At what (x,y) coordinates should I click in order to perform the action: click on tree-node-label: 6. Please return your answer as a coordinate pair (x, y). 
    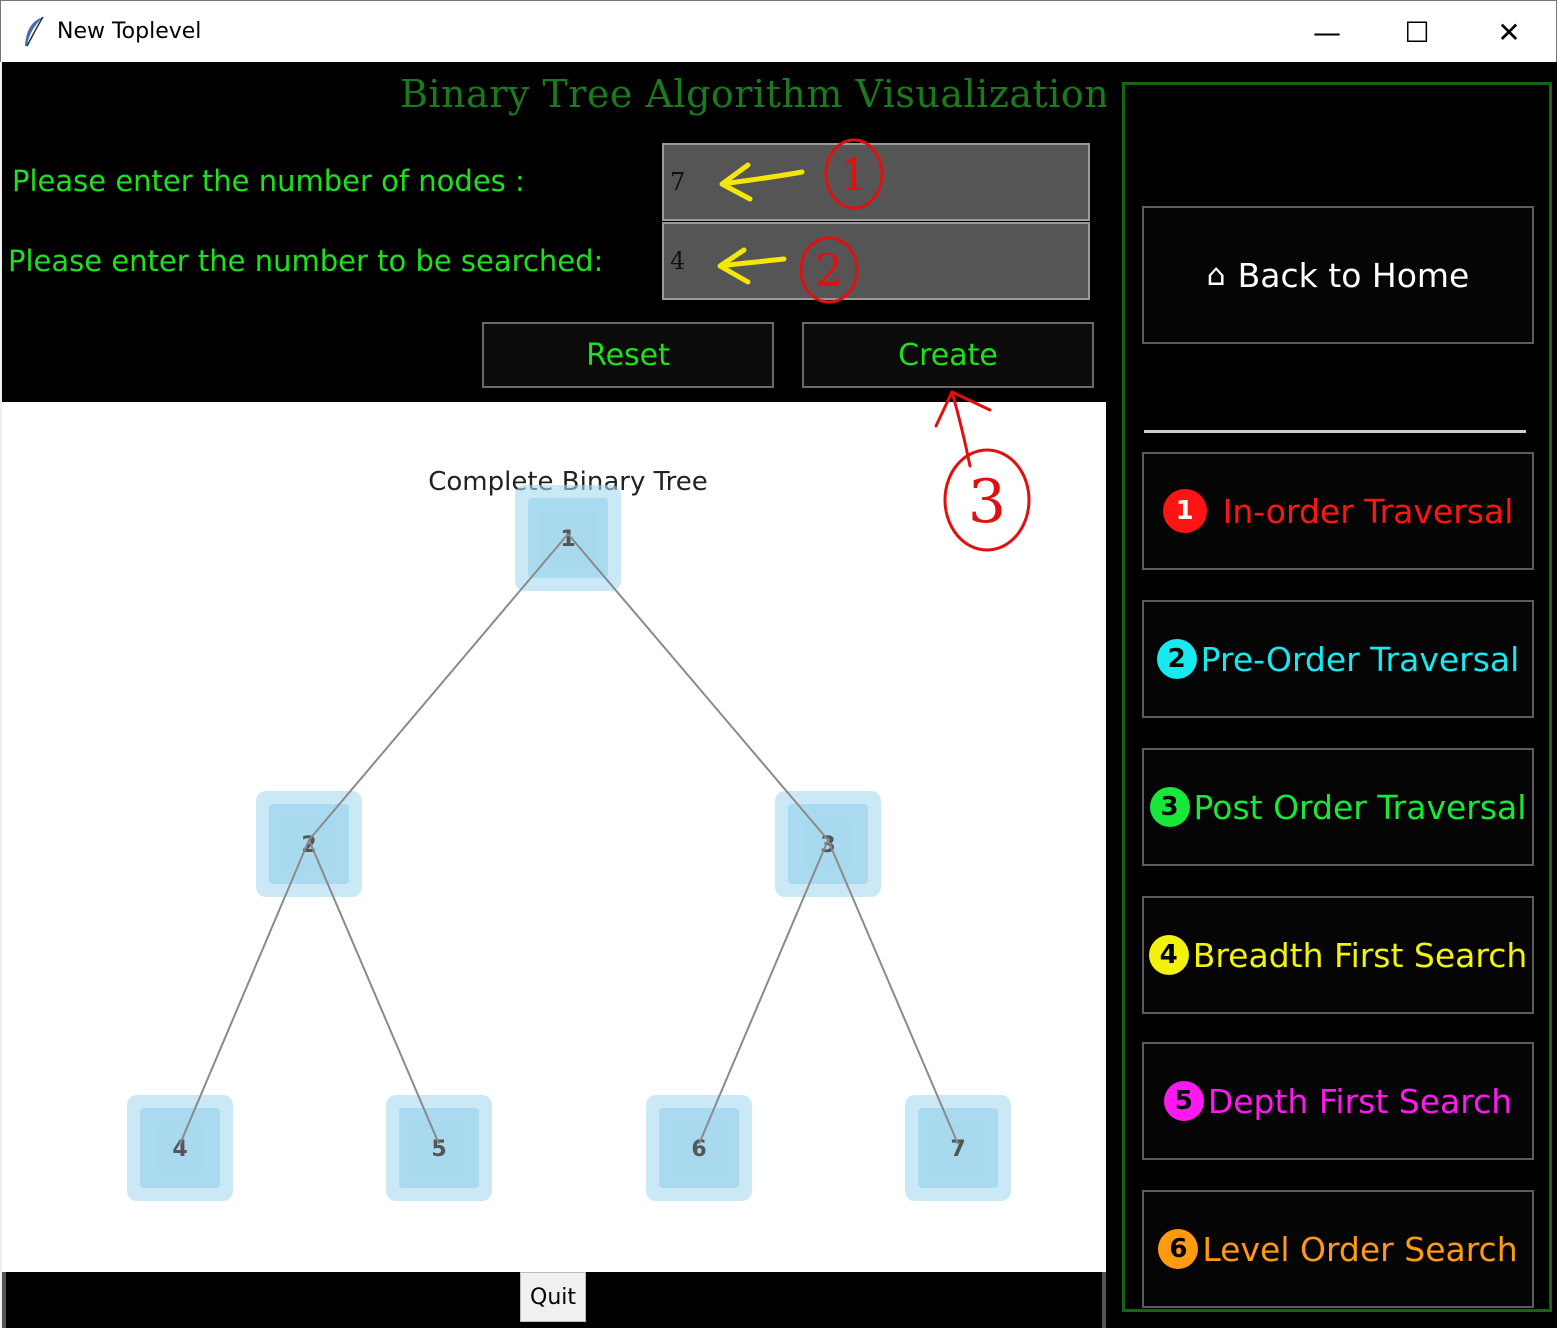
    Looking at the image, I should click on (698, 1149).